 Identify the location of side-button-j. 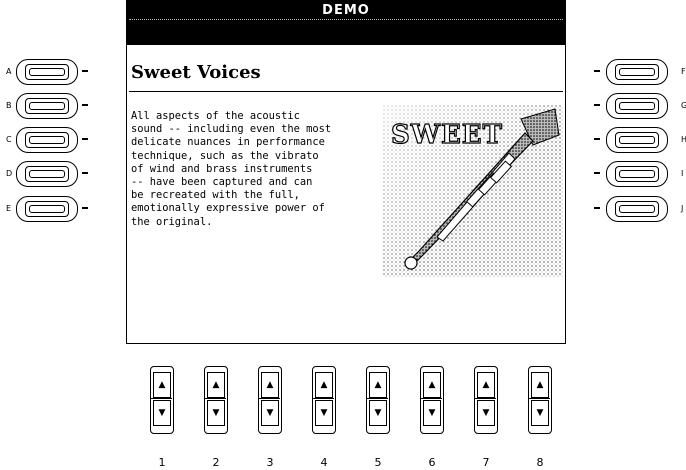
(631, 209).